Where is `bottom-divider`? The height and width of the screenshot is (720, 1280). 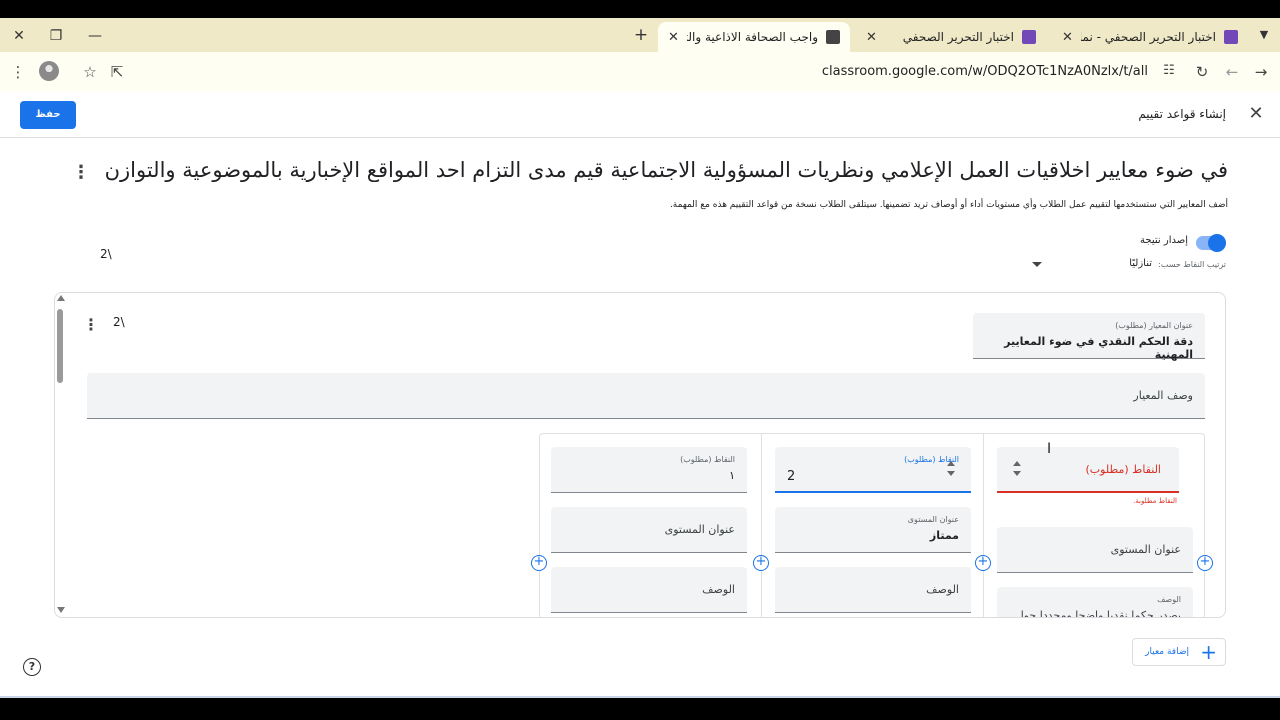
bottom-divider is located at coordinates (640, 697).